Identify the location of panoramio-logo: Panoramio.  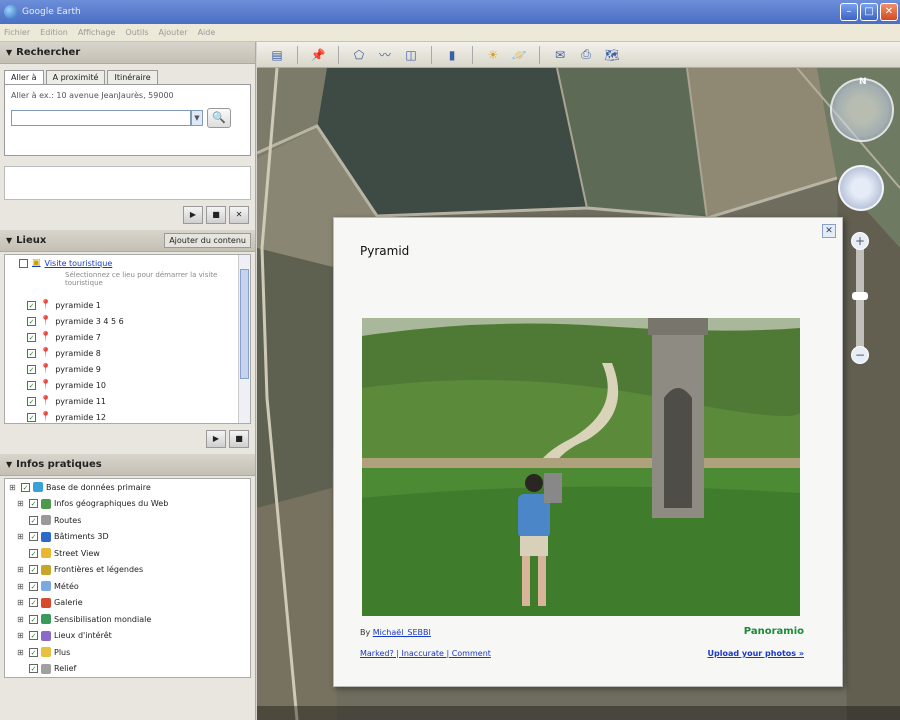
(774, 631).